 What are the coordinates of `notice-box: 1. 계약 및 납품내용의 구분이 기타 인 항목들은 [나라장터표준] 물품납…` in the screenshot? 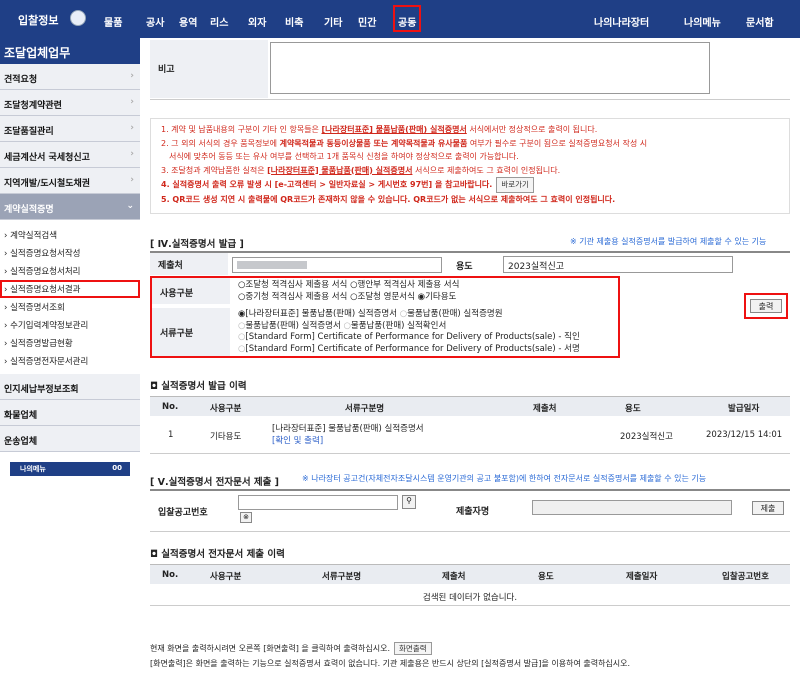 It's located at (470, 166).